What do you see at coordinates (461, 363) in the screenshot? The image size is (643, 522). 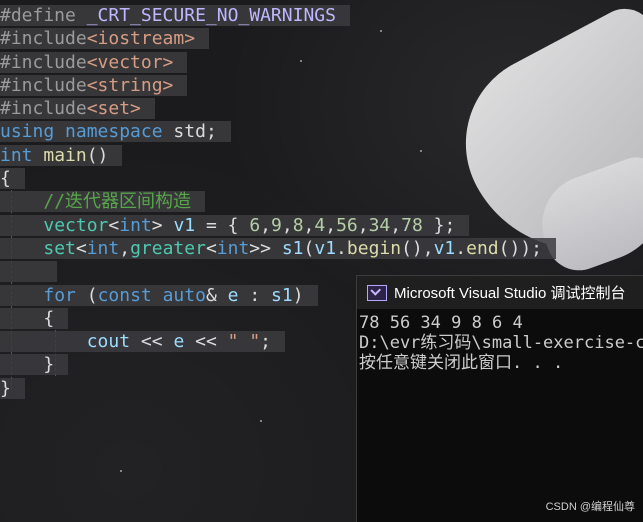 I see `console-output-line: 按任意键关闭此窗口. . .` at bounding box center [461, 363].